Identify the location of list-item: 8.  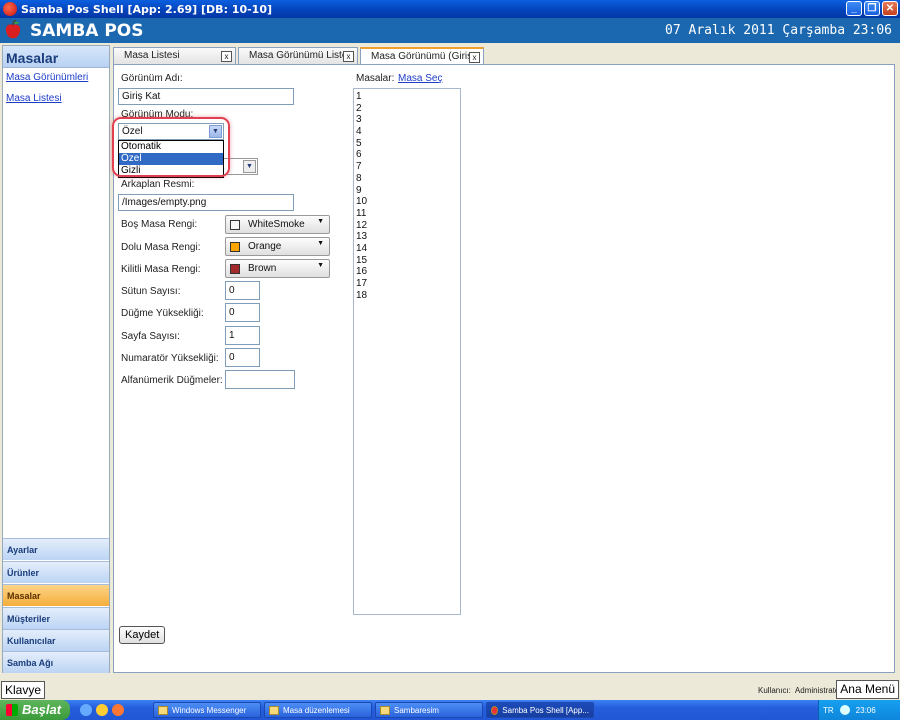
(407, 179).